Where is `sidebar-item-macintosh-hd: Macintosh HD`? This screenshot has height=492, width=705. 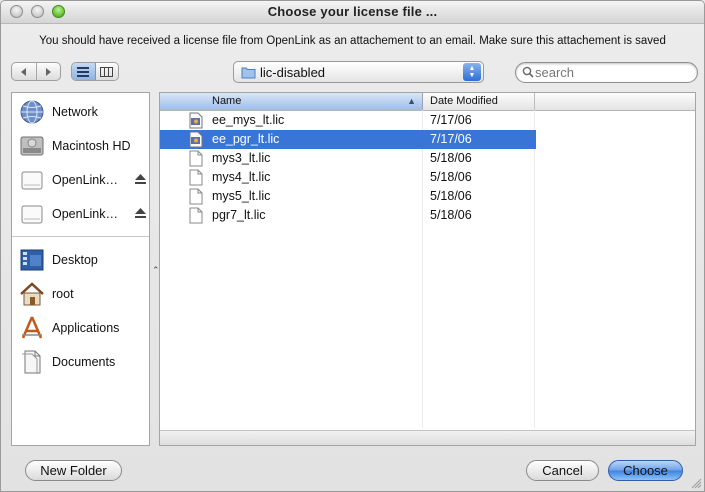 sidebar-item-macintosh-hd: Macintosh HD is located at coordinates (82, 146).